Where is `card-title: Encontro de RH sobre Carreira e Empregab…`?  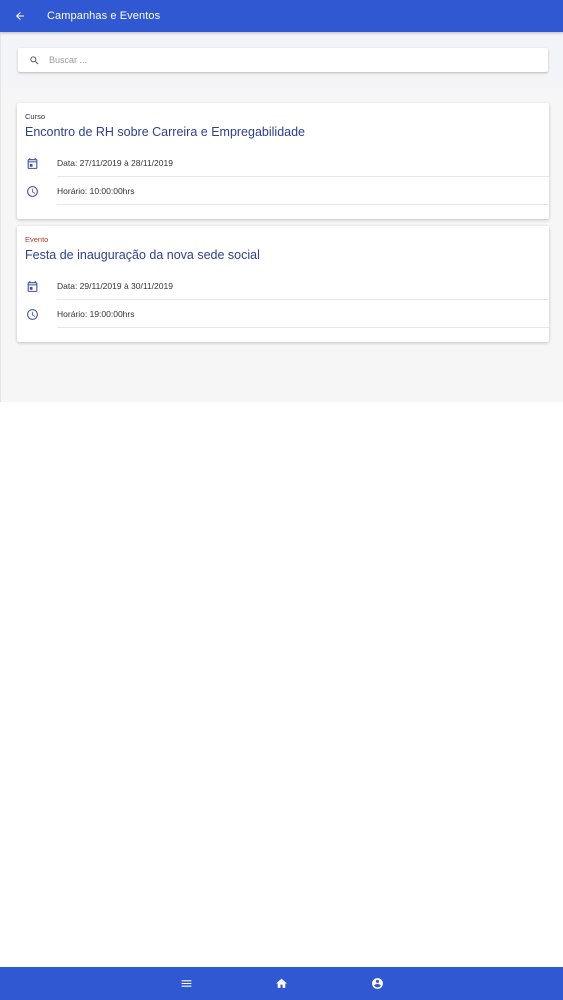 card-title: Encontro de RH sobre Carreira e Empregab… is located at coordinates (165, 132).